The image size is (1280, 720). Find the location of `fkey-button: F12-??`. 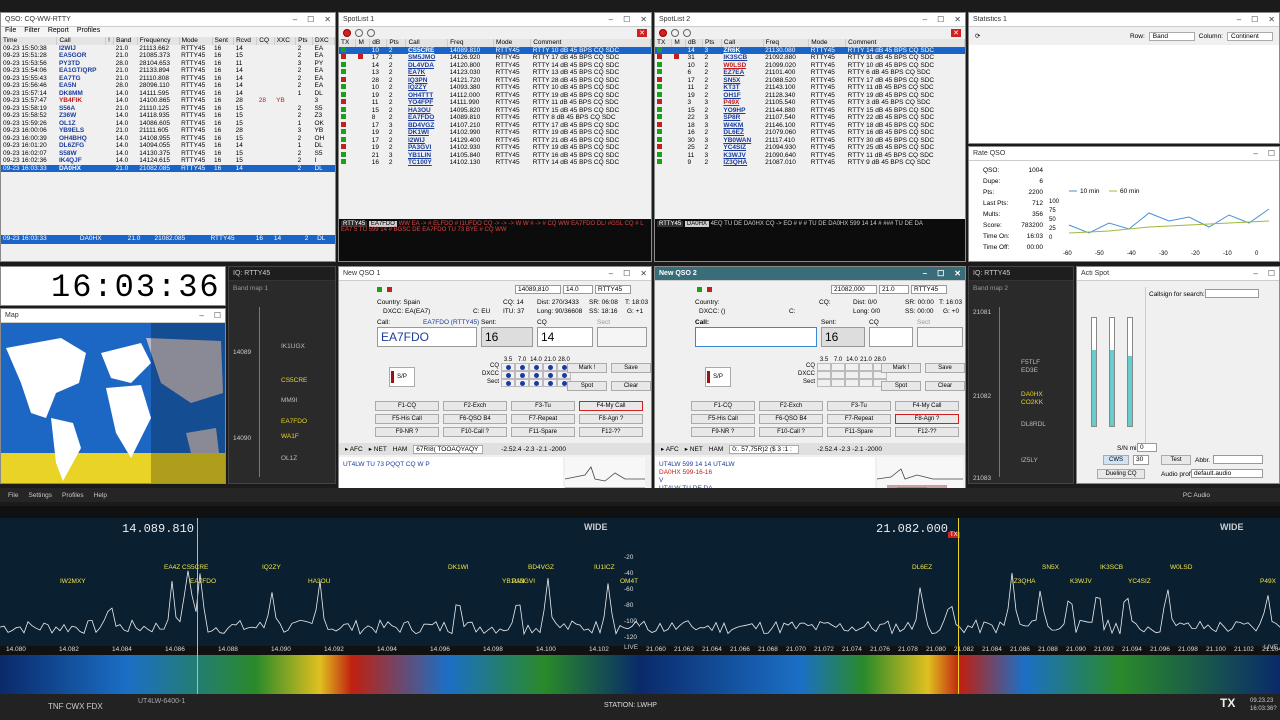

fkey-button: F12-?? is located at coordinates (927, 432).